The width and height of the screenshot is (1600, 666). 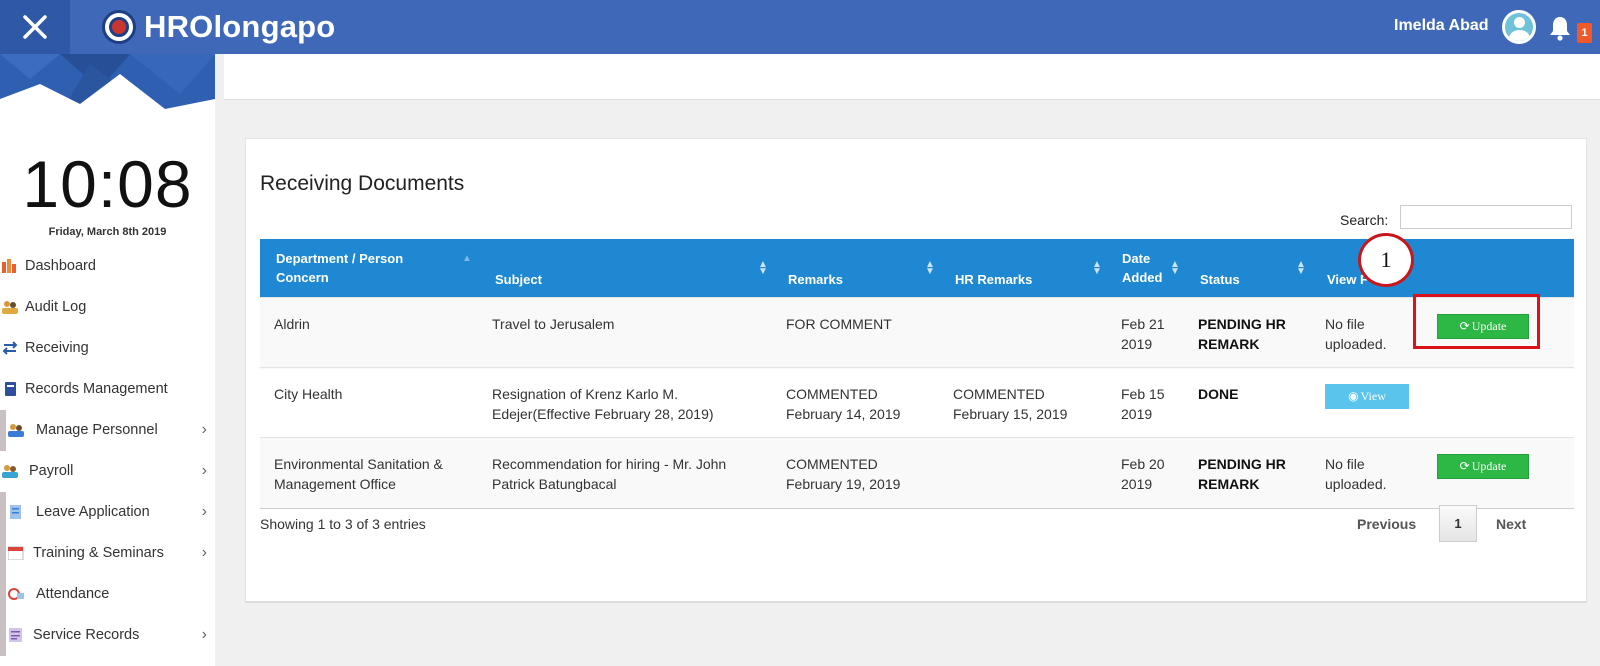 What do you see at coordinates (1464, 466) in the screenshot?
I see `refresh-icon: ⟳` at bounding box center [1464, 466].